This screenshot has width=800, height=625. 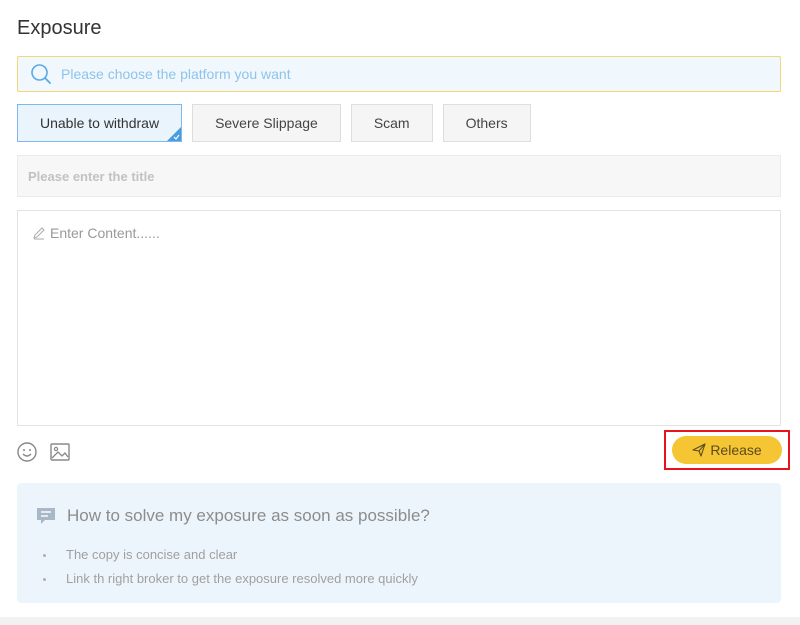 I want to click on search-icon, so click(x=41, y=74).